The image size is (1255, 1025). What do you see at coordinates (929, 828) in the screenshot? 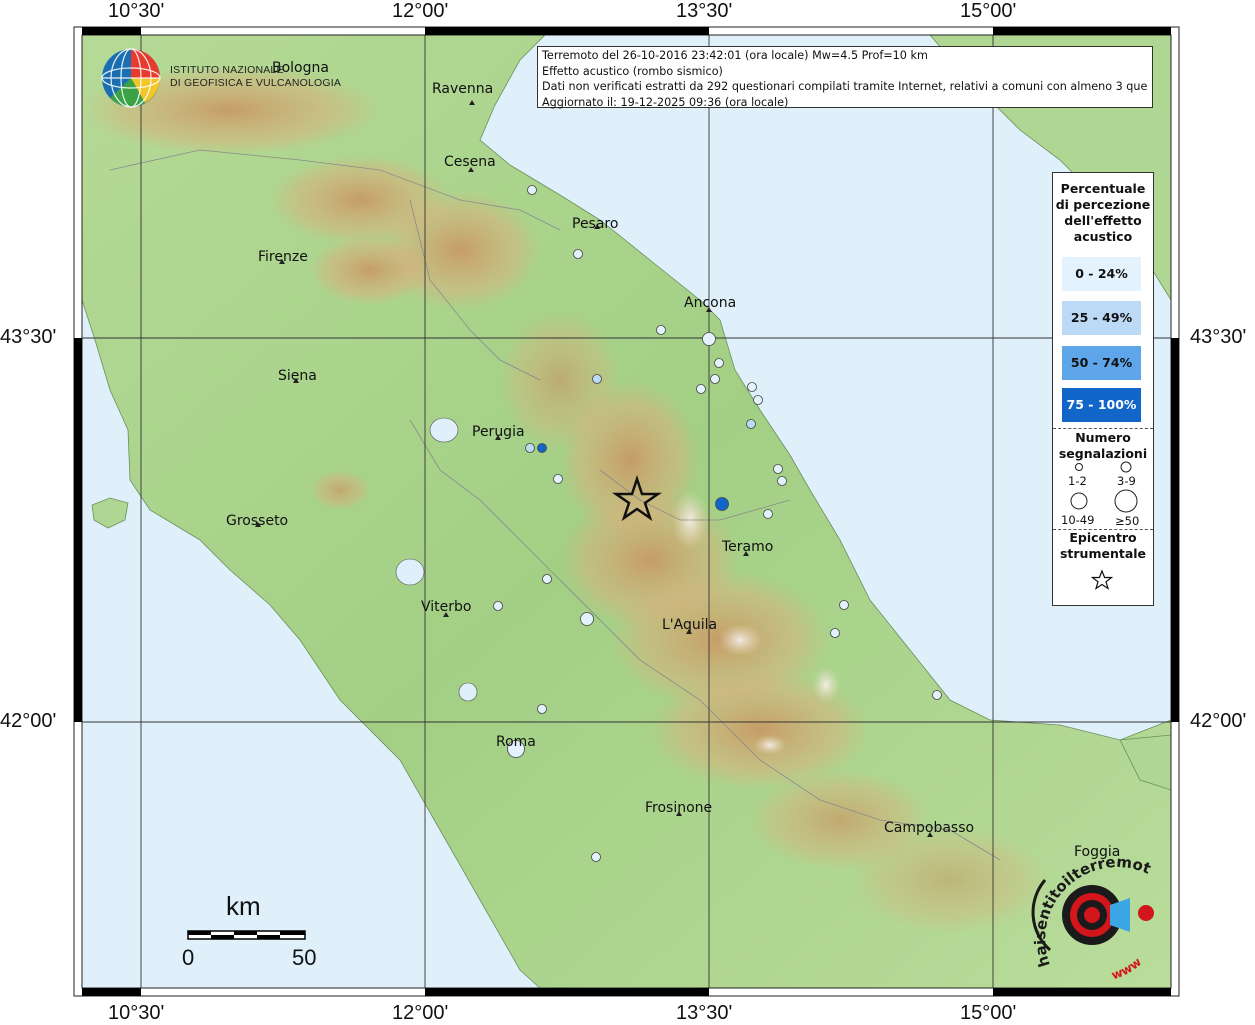
I see `city-label-campobasso: Campobasso` at bounding box center [929, 828].